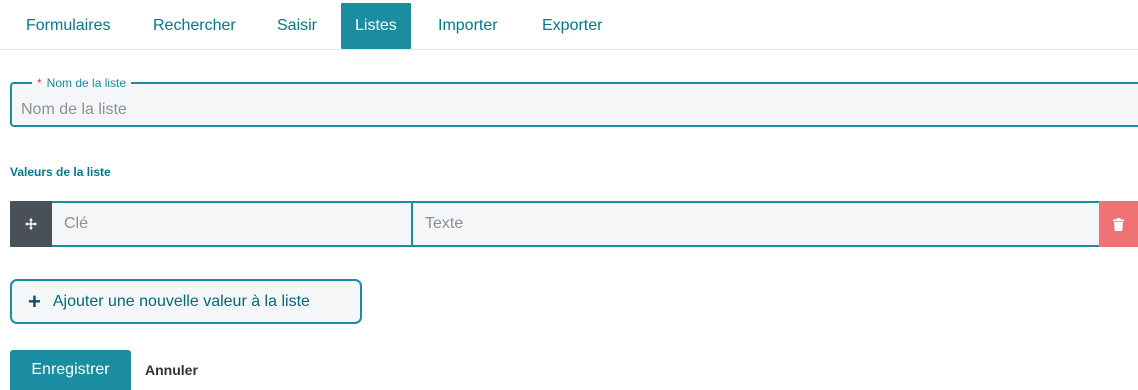 The height and width of the screenshot is (390, 1138). I want to click on tab-saisir: Saisir, so click(297, 26).